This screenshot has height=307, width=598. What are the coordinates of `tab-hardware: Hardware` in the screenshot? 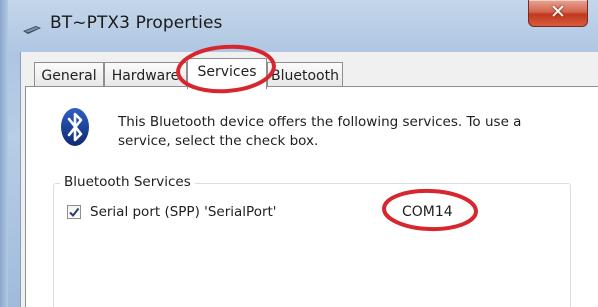 It's located at (145, 75).